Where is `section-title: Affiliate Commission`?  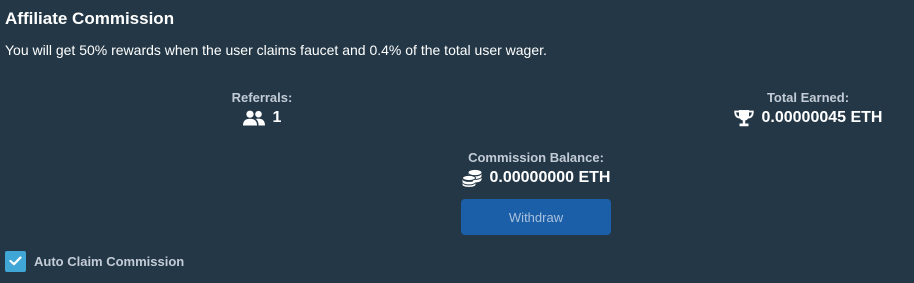
section-title: Affiliate Commission is located at coordinates (90, 18).